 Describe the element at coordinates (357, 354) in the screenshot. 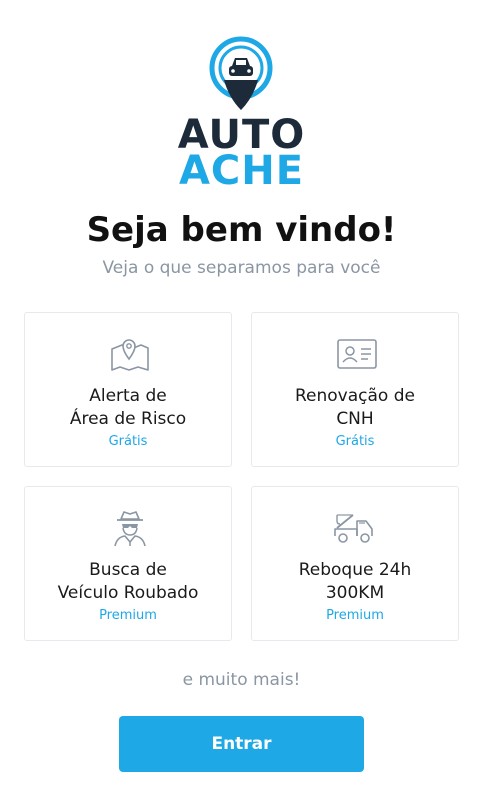

I see `id-card-icon` at that location.